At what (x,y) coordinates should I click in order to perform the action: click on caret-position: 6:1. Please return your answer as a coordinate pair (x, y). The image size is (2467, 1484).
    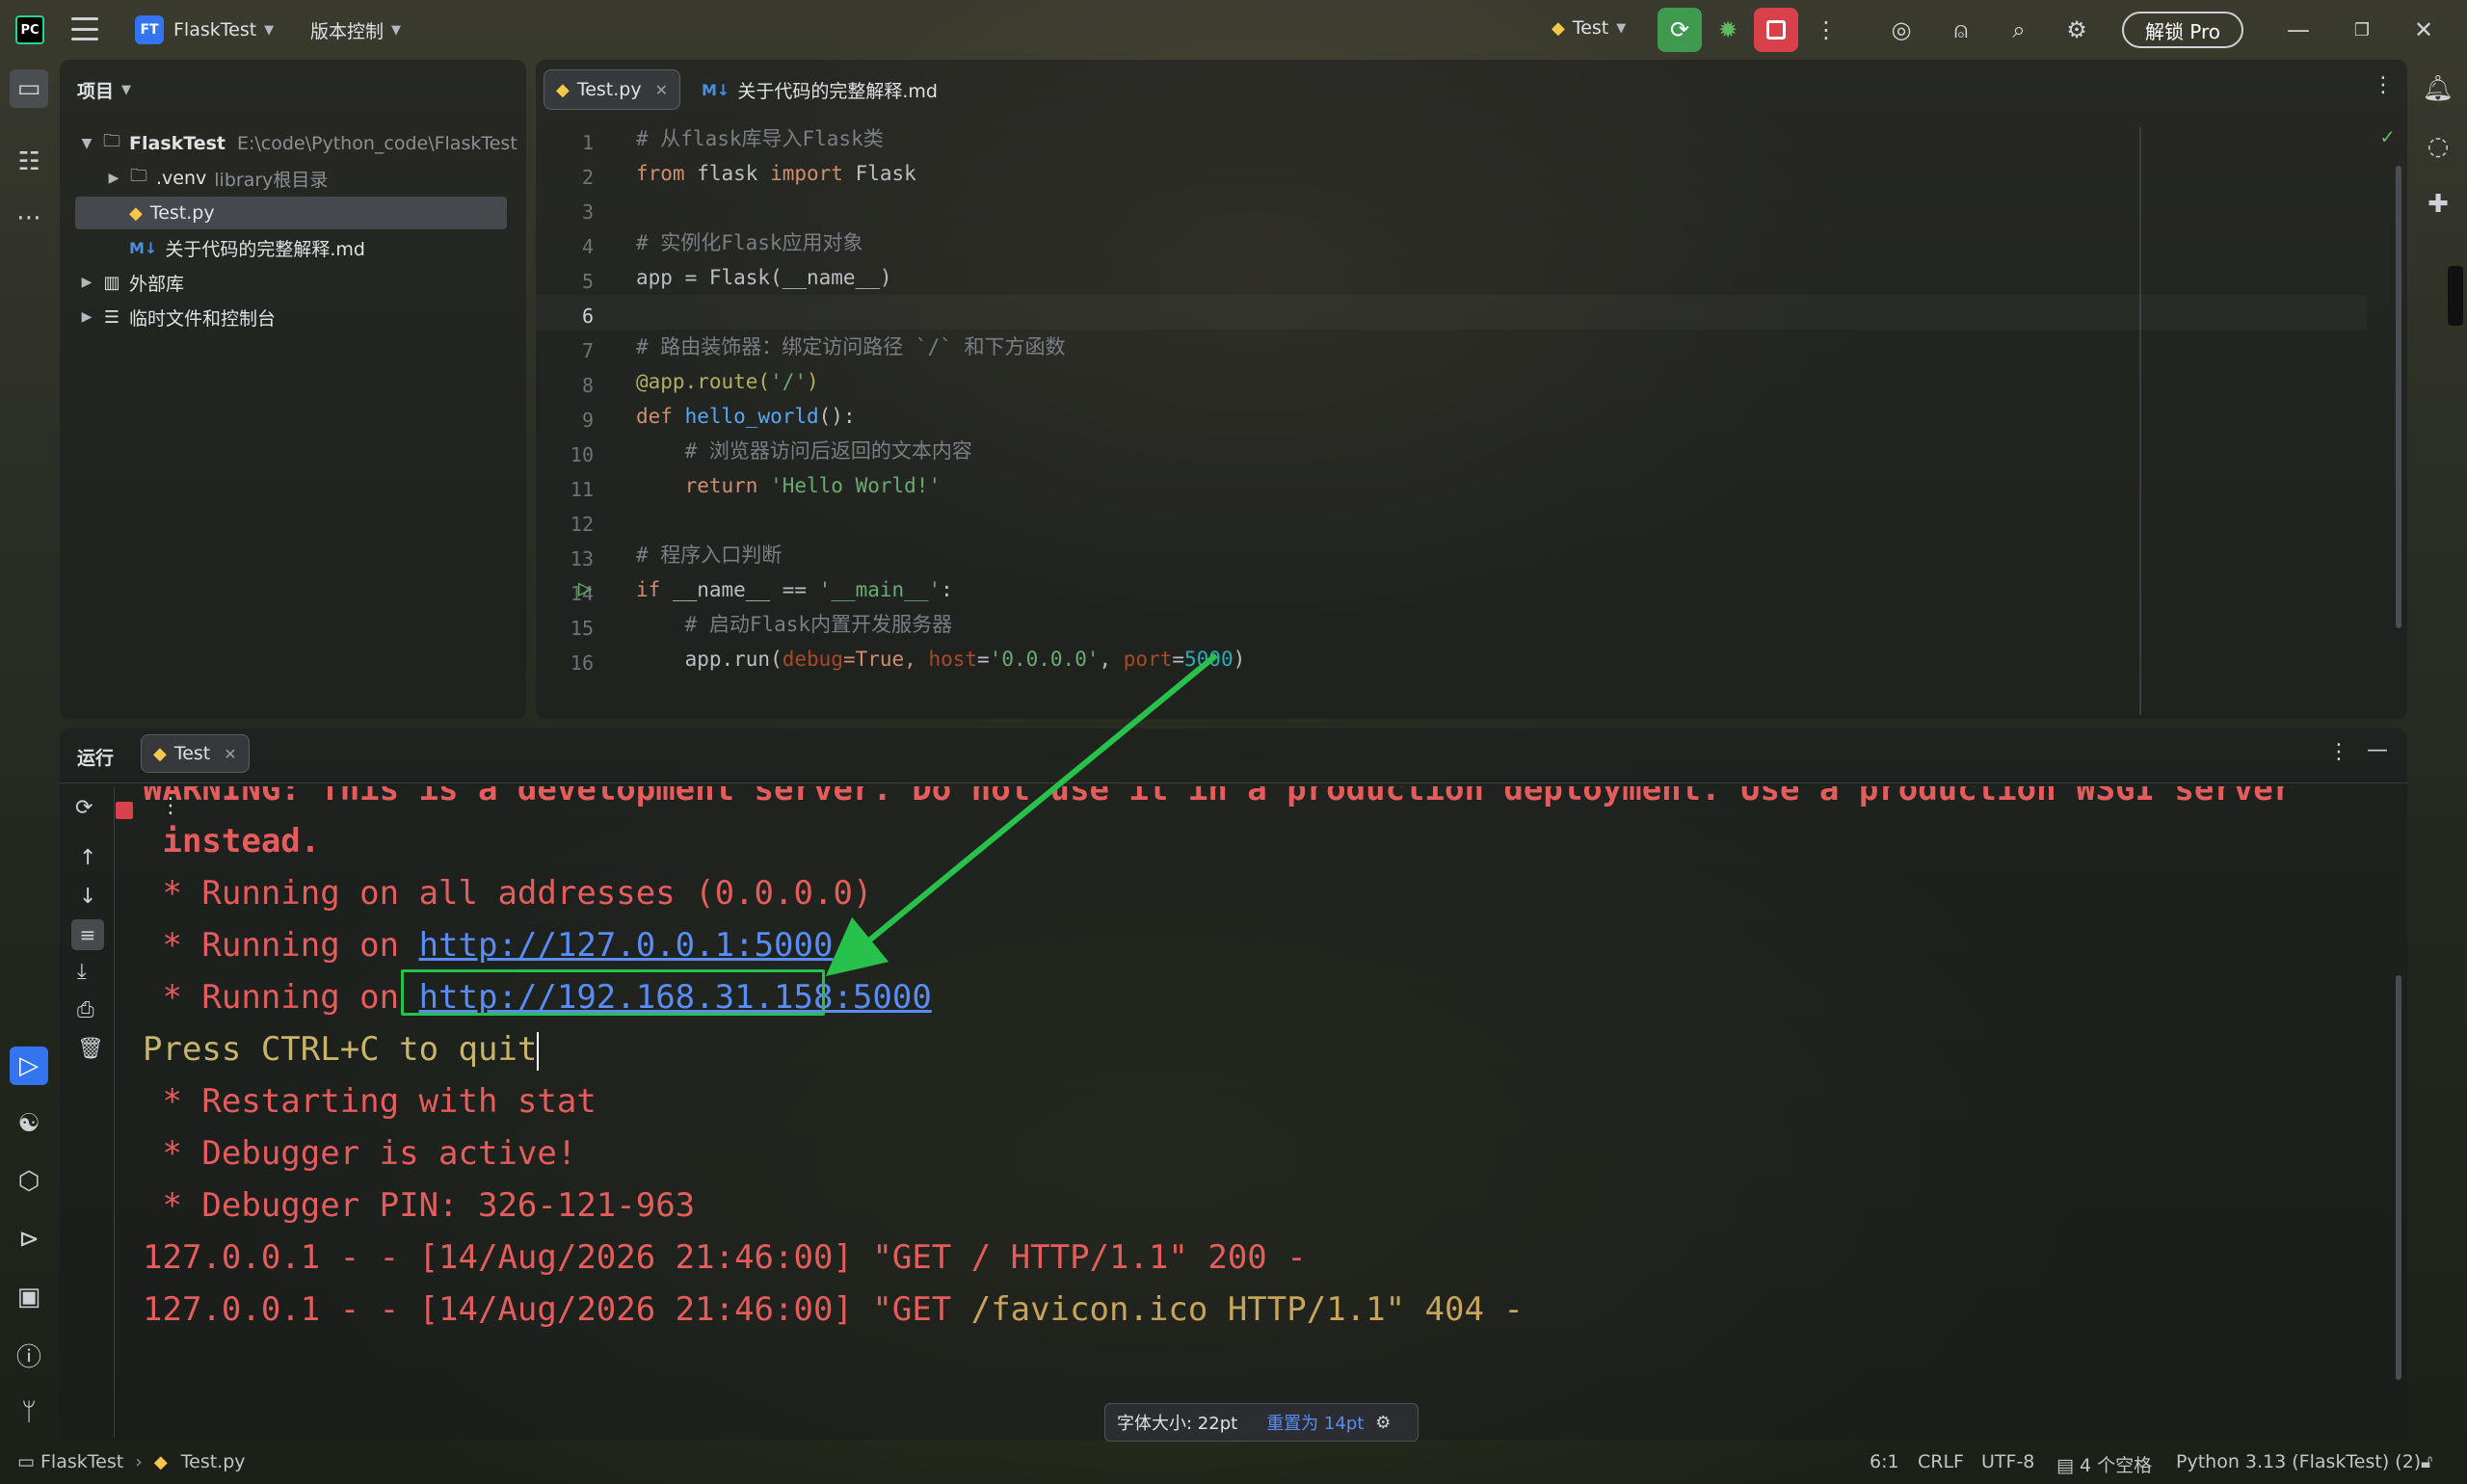
    Looking at the image, I should click on (1884, 1461).